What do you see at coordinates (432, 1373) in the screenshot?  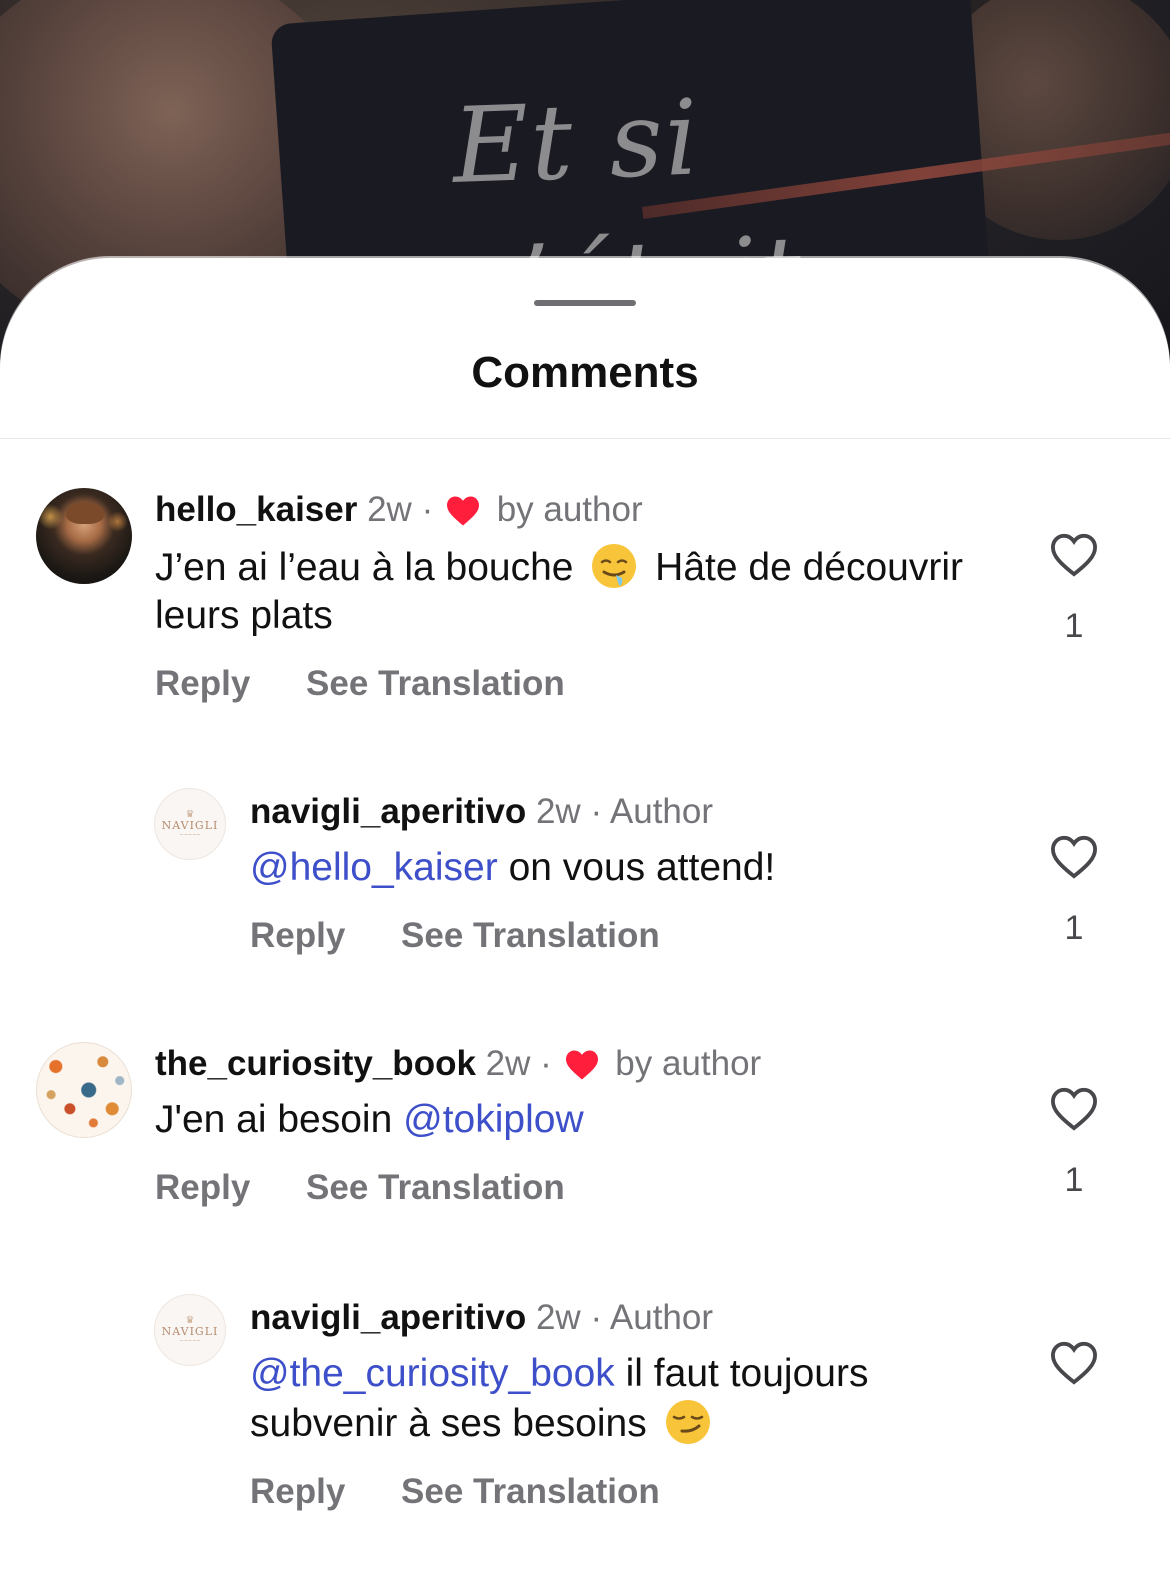 I see `mention-link: @the_curiosity_book` at bounding box center [432, 1373].